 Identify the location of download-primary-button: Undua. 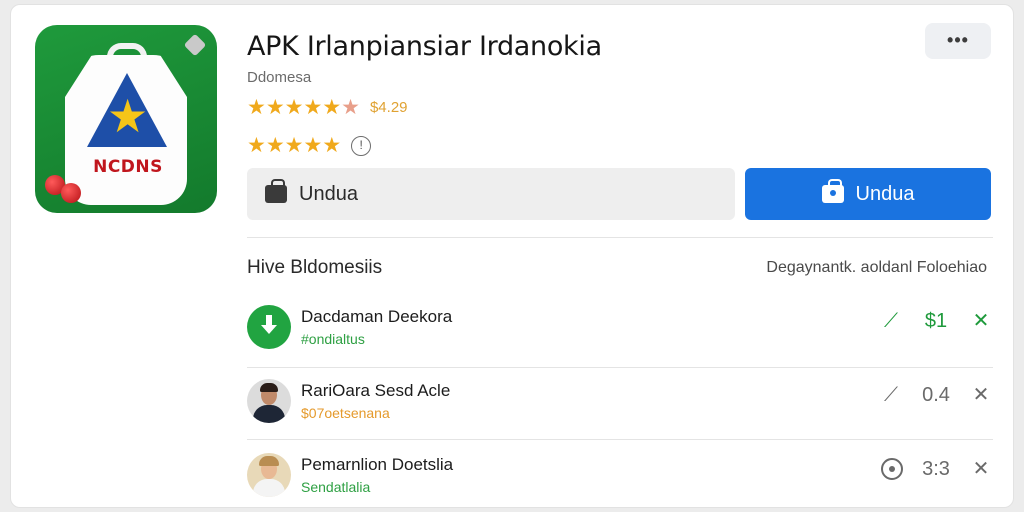
(868, 194).